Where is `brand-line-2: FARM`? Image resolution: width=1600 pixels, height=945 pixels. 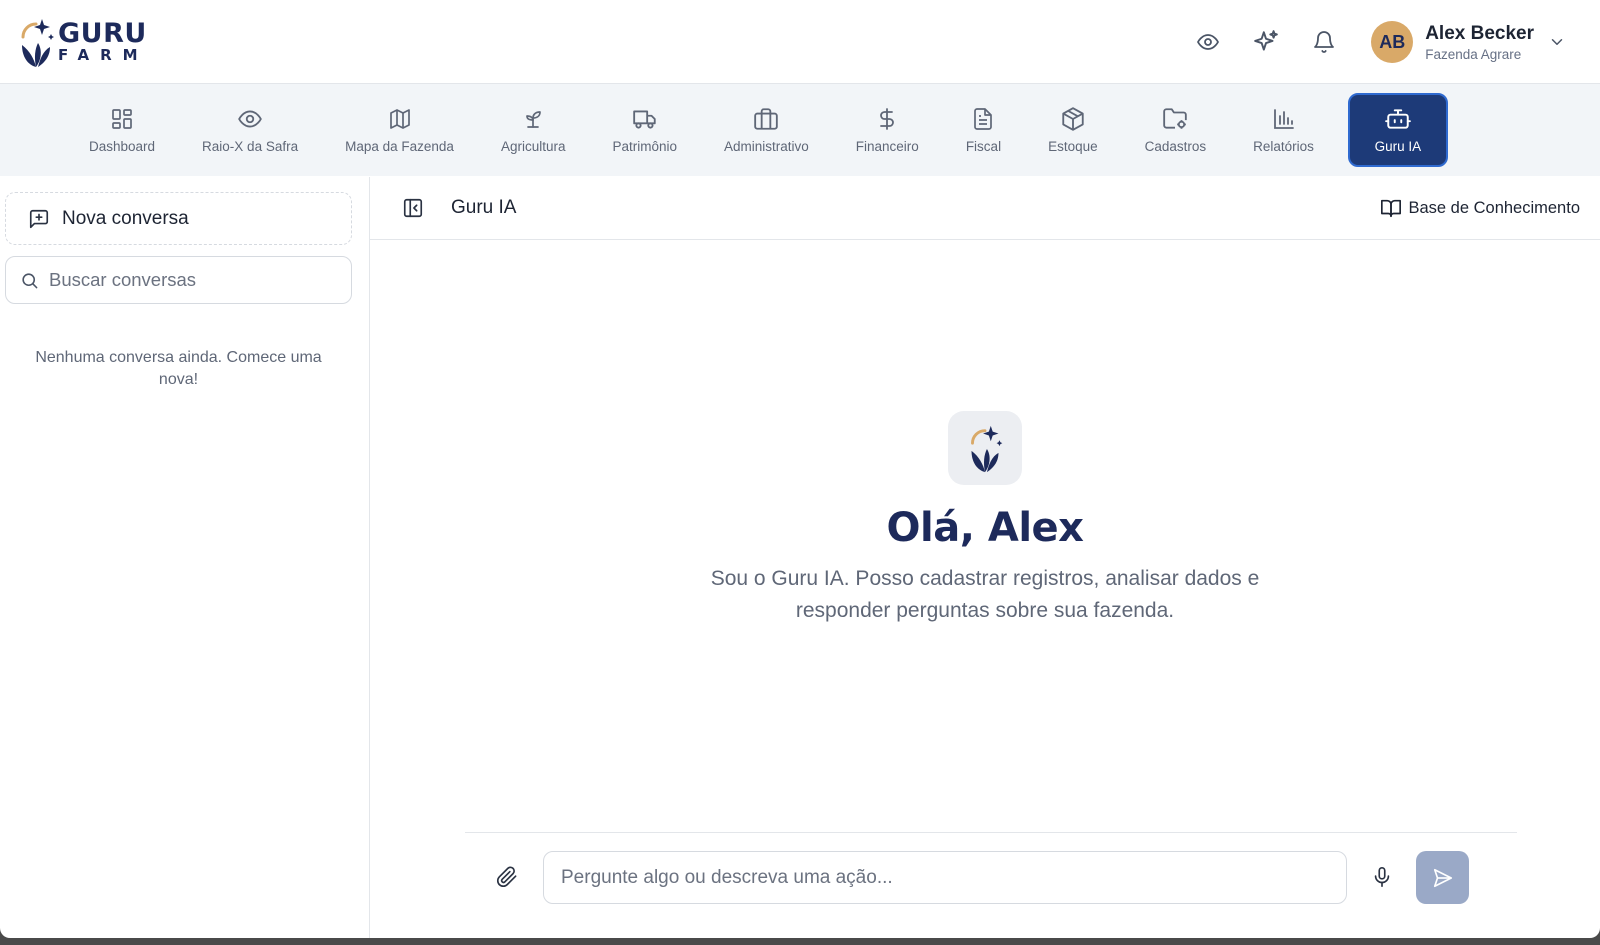 brand-line-2: FARM is located at coordinates (103, 55).